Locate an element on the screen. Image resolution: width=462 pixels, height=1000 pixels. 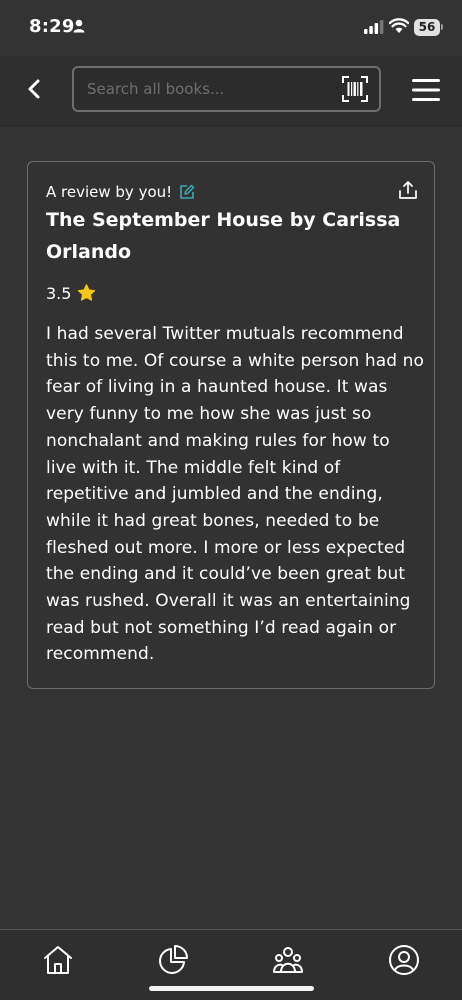
top-header is located at coordinates (231, 91).